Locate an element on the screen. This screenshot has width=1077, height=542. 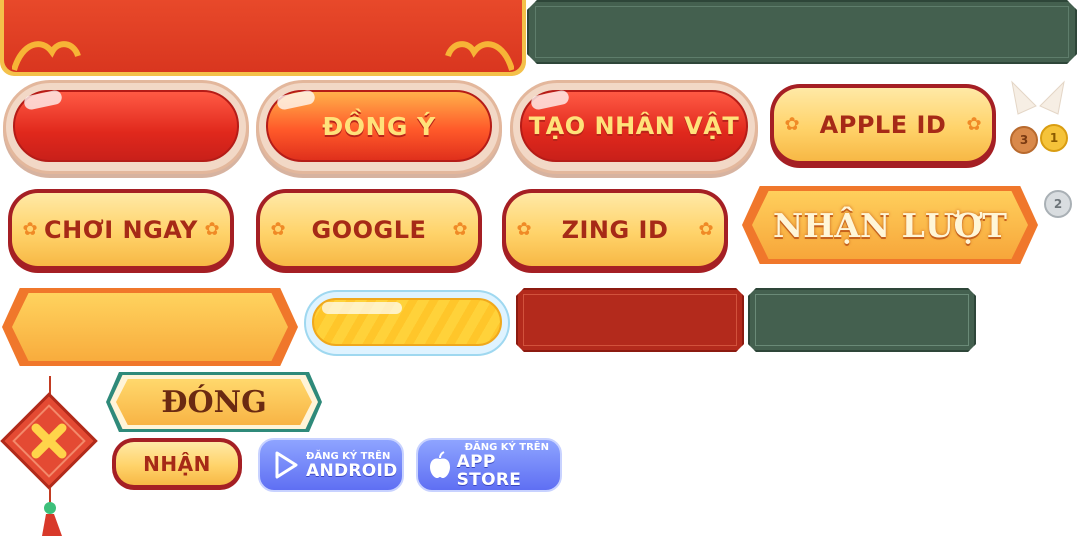
nhan-luot-button: NHẬN LƯỢT is located at coordinates (890, 225).